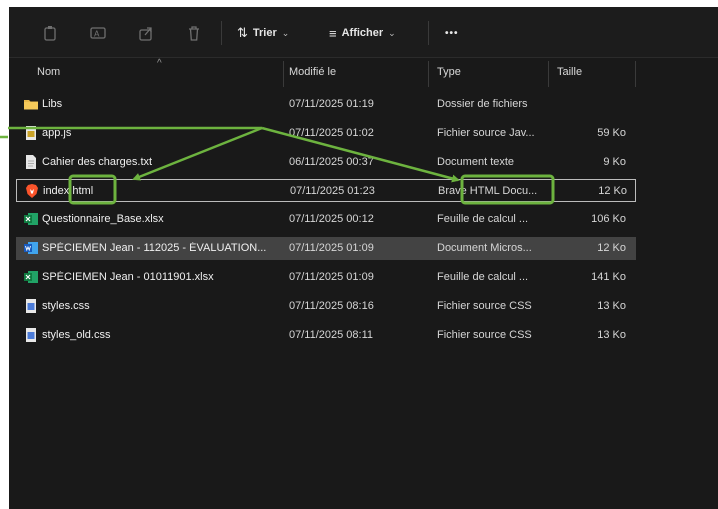 The image size is (718, 509). What do you see at coordinates (331, 162) in the screenshot?
I see `file-date: 06/11/2025 00:37` at bounding box center [331, 162].